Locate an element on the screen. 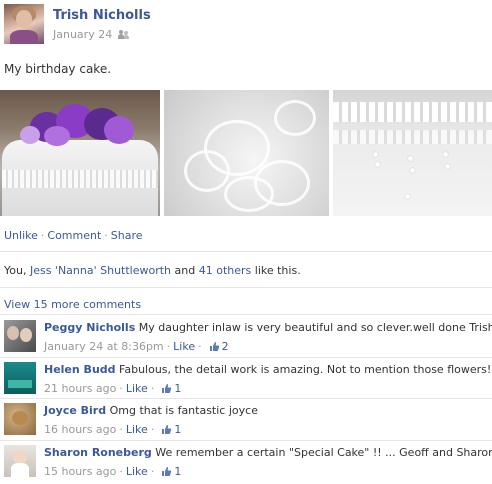 This screenshot has width=492, height=484. unlike-link: Unlike is located at coordinates (21, 235).